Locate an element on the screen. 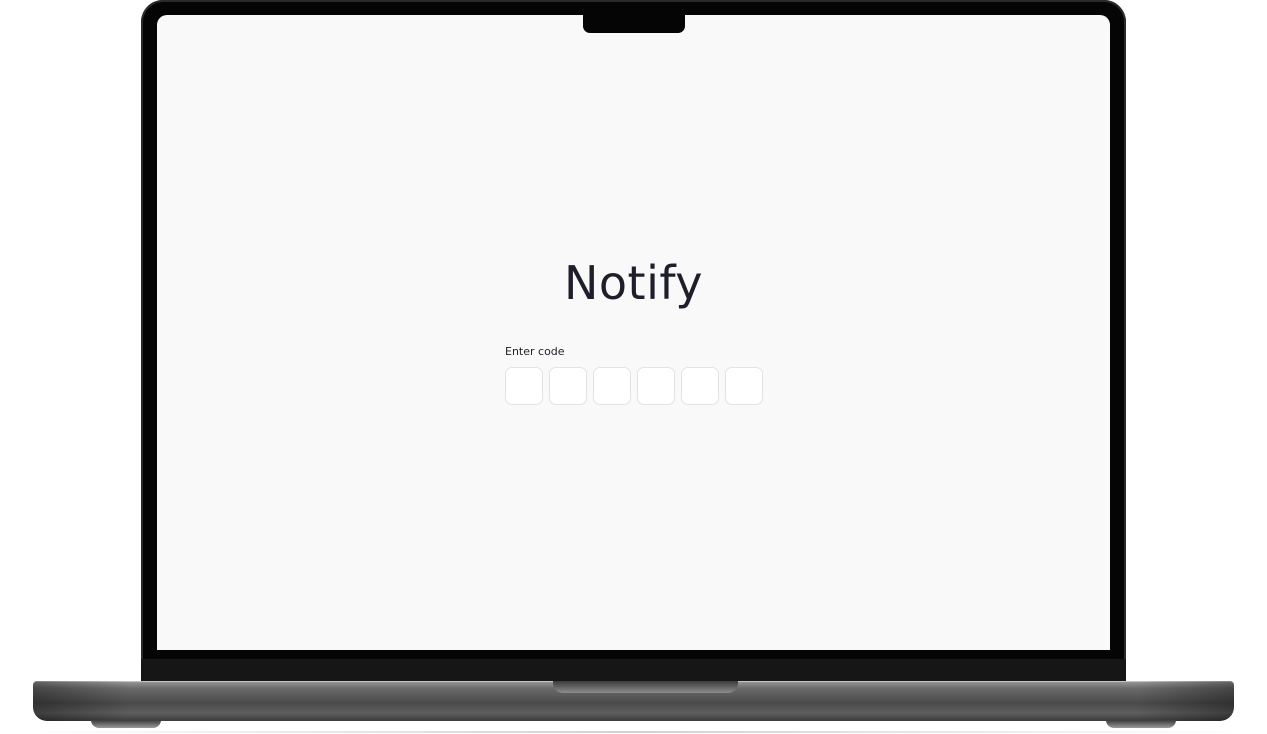 The height and width of the screenshot is (734, 1267). verification-code-form: Enter code is located at coordinates (640, 375).